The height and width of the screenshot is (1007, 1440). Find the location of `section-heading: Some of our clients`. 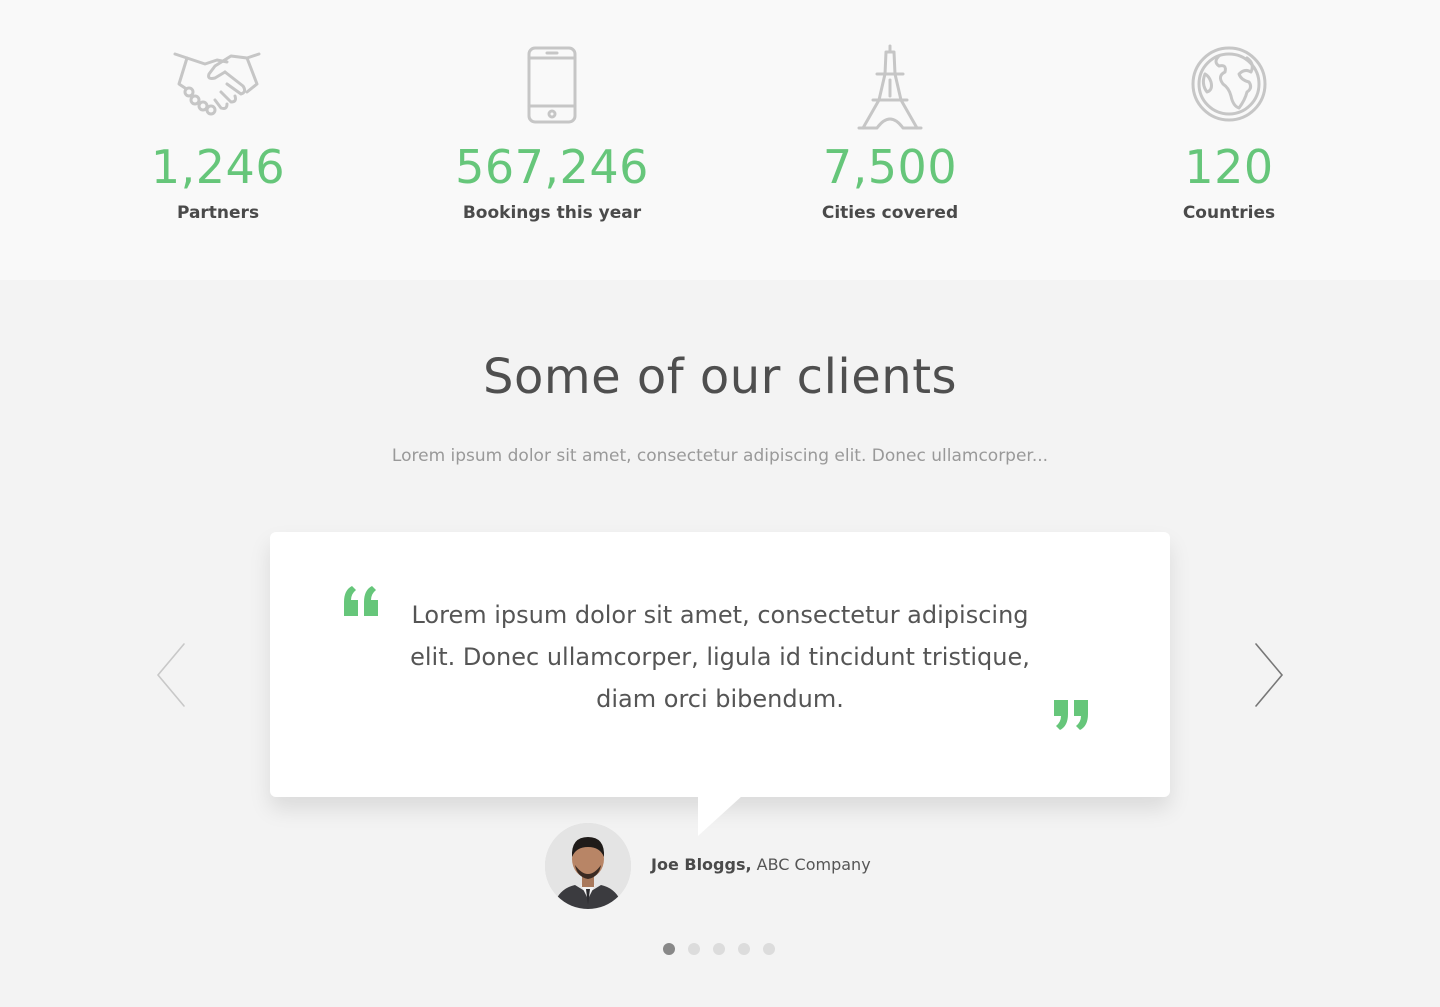

section-heading: Some of our clients is located at coordinates (720, 377).